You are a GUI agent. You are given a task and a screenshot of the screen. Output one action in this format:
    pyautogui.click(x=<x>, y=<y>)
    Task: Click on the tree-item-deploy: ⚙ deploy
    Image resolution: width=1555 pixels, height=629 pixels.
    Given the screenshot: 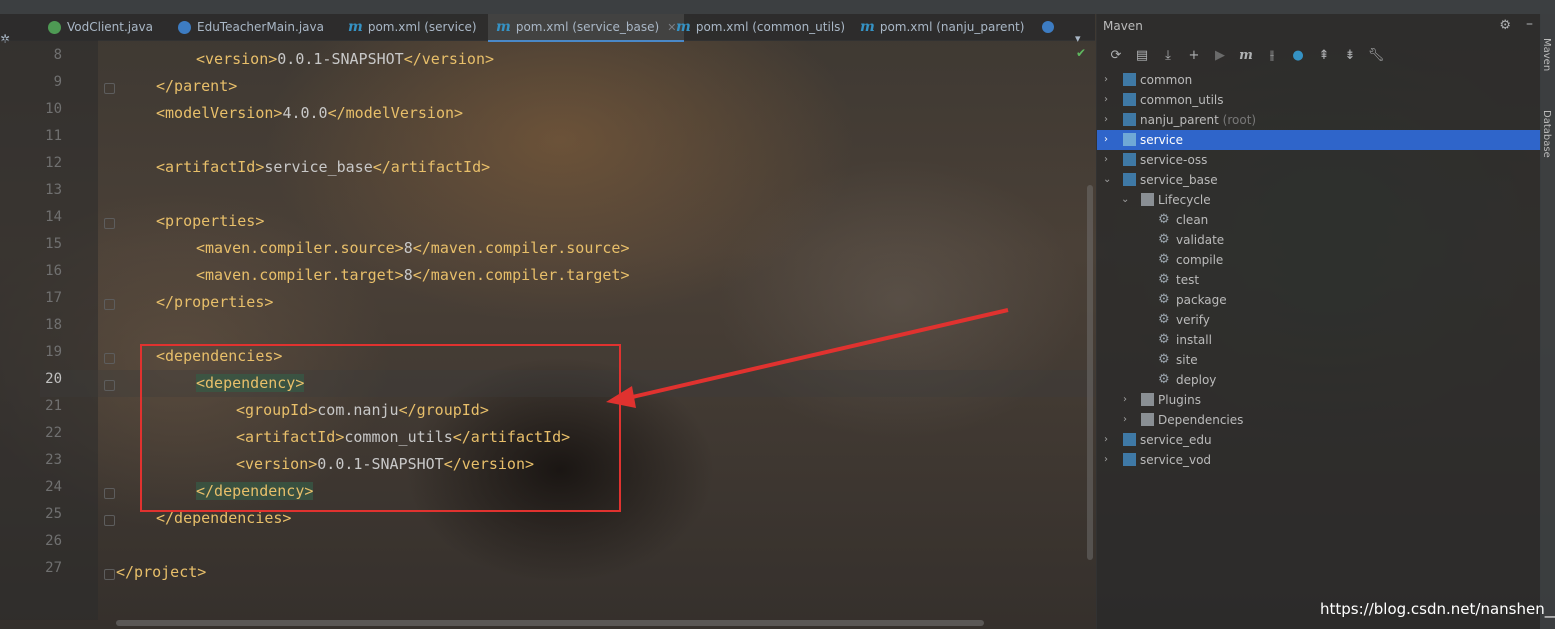 What is the action you would take?
    pyautogui.click(x=1319, y=380)
    